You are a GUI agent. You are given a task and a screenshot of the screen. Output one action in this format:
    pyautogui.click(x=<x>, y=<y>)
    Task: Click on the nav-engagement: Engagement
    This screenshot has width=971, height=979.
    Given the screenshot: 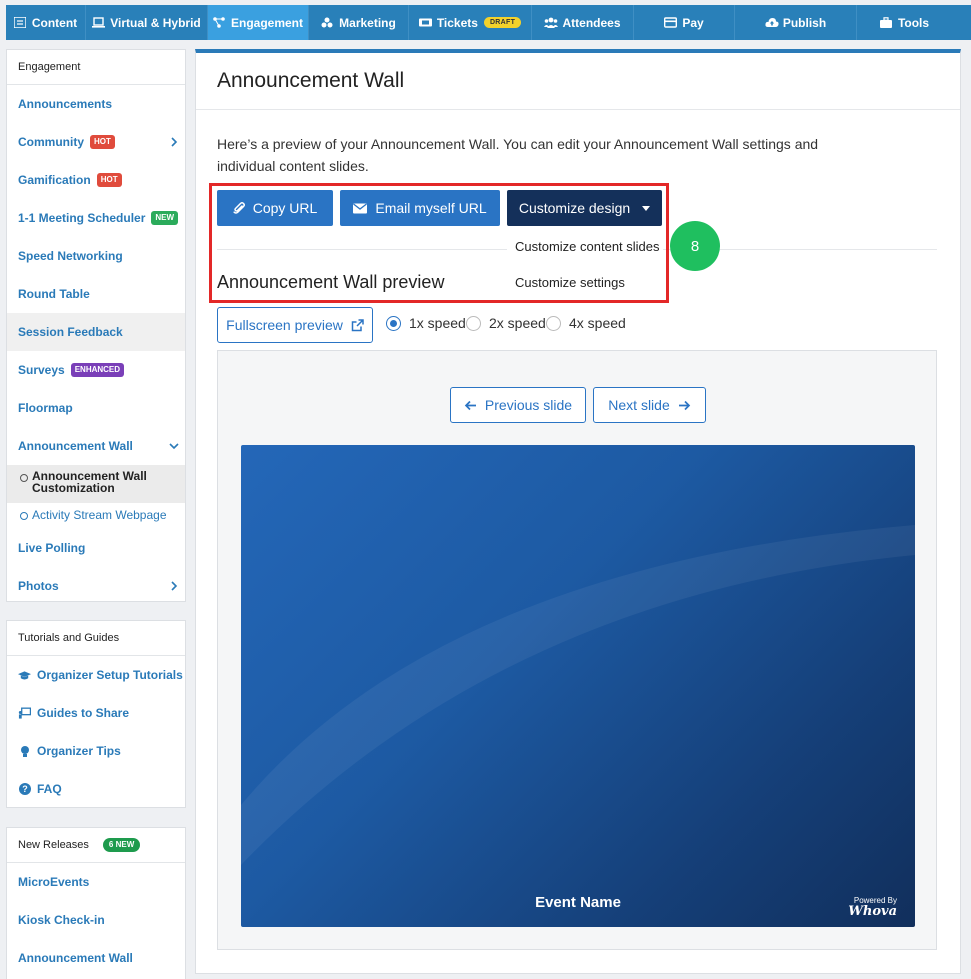 What is the action you would take?
    pyautogui.click(x=258, y=22)
    